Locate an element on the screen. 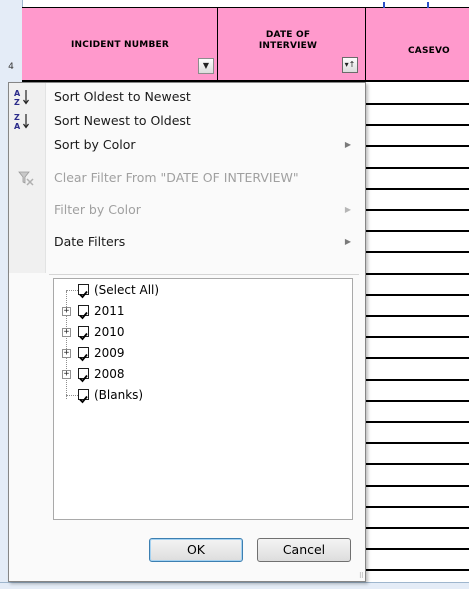 The image size is (469, 589). tree-item-2009: + 2009 is located at coordinates (203, 353).